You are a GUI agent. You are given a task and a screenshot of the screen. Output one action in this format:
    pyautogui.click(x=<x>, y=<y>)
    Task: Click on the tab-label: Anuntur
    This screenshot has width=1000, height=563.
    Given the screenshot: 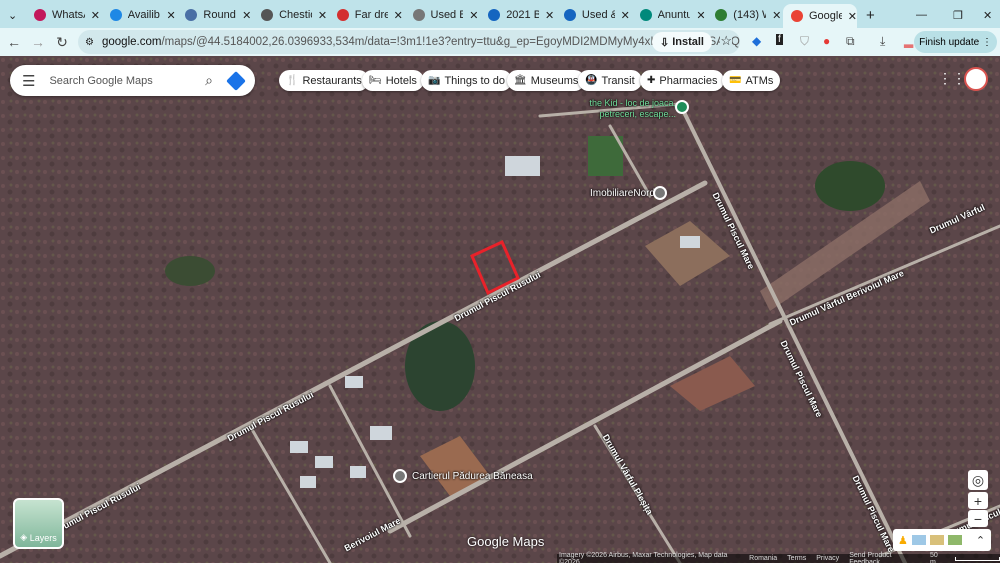 What is the action you would take?
    pyautogui.click(x=674, y=15)
    